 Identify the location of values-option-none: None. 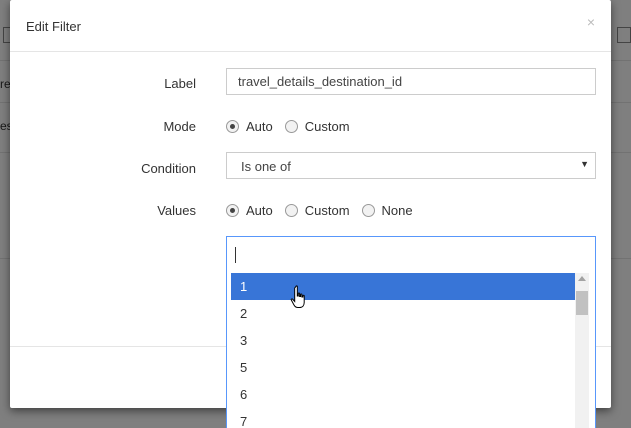
(387, 210).